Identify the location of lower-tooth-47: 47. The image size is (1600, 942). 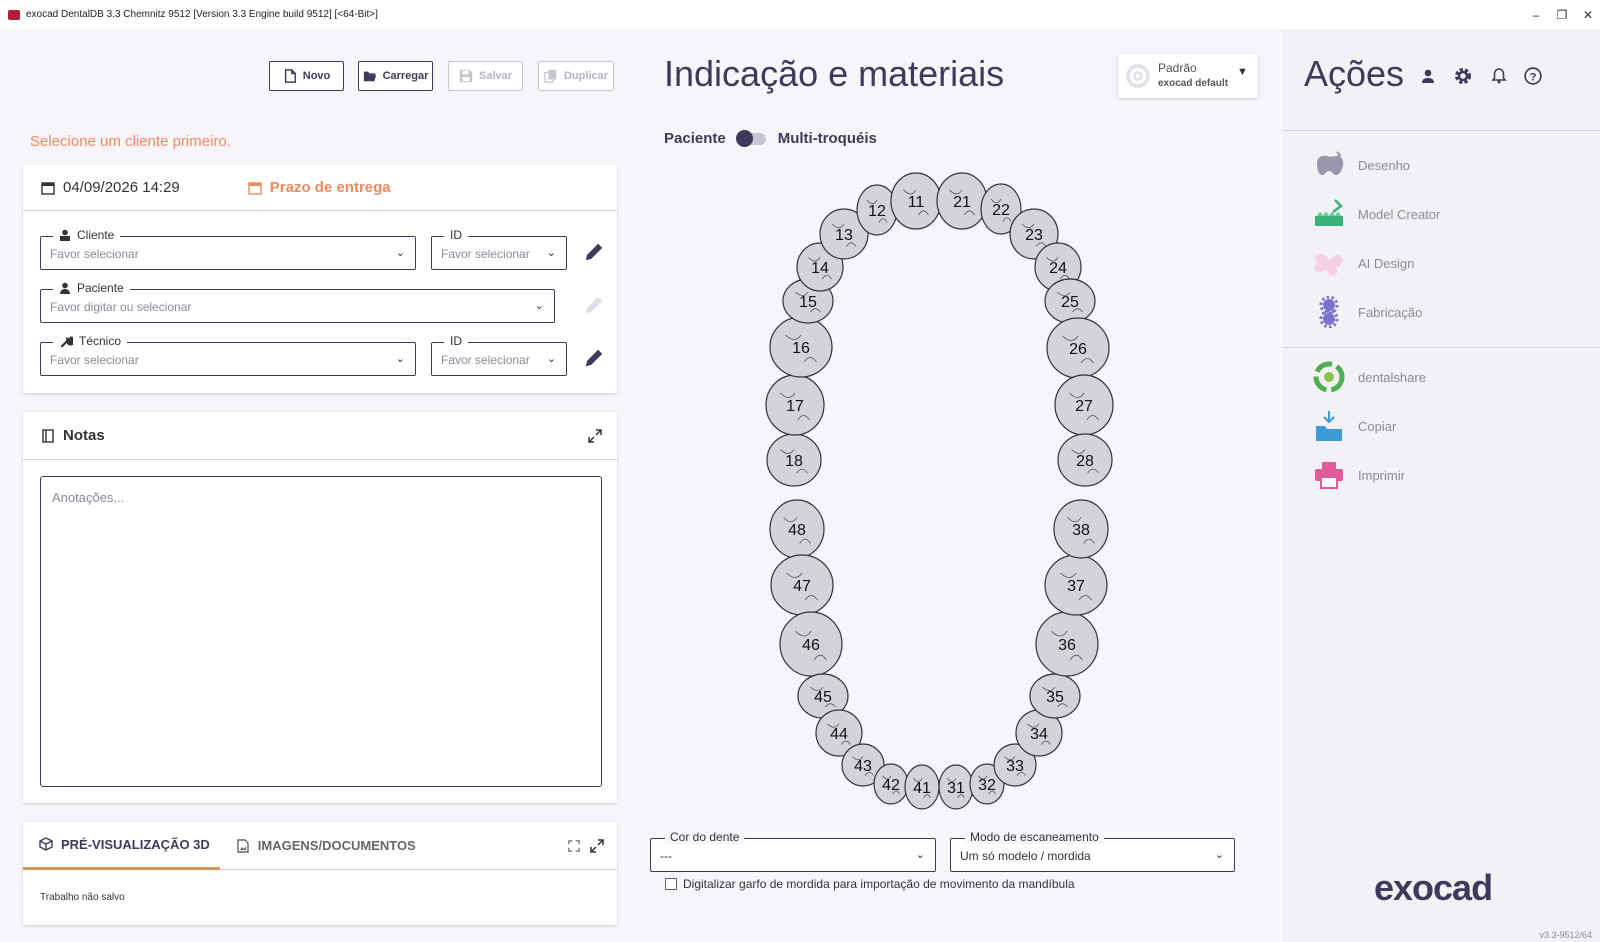
(802, 585).